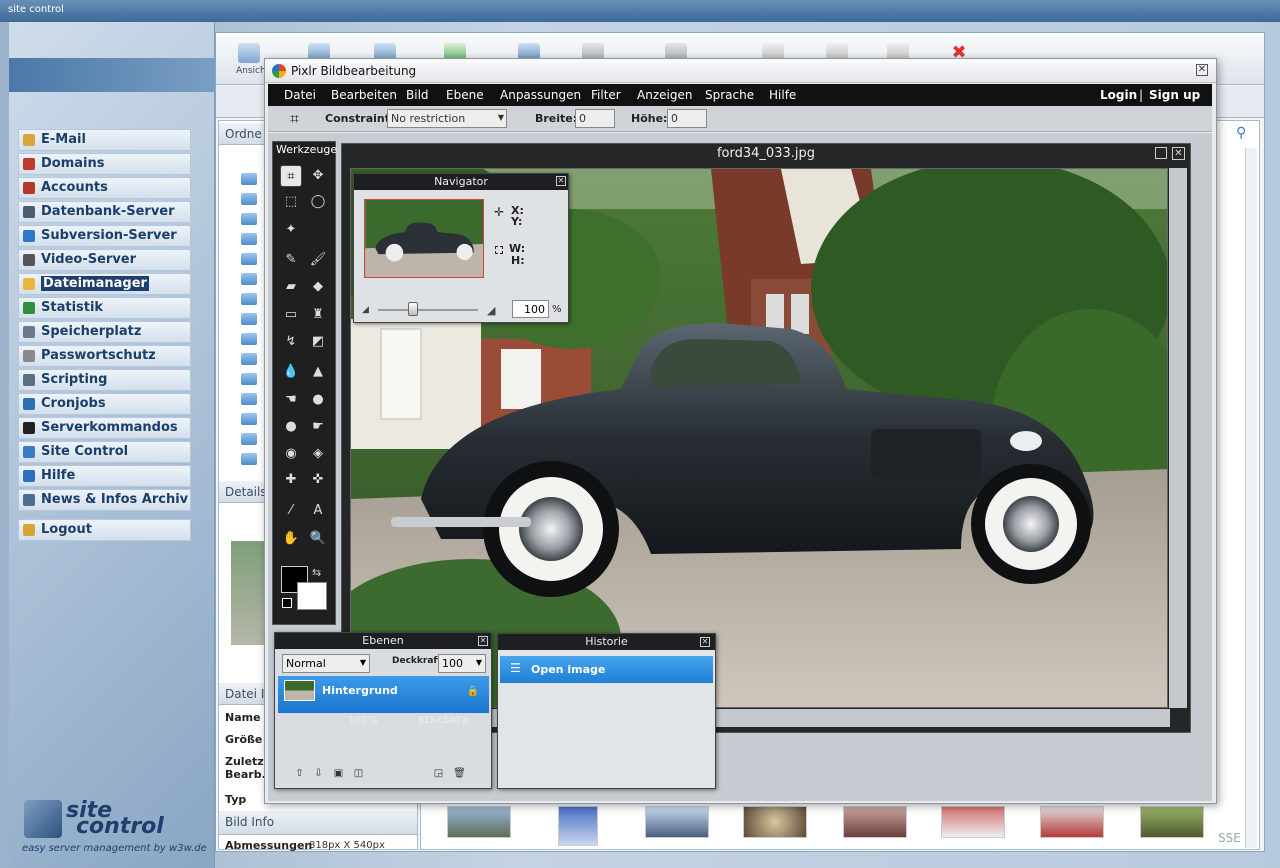 The height and width of the screenshot is (868, 1280). Describe the element at coordinates (465, 95) in the screenshot. I see `menu-item: Ebene` at that location.